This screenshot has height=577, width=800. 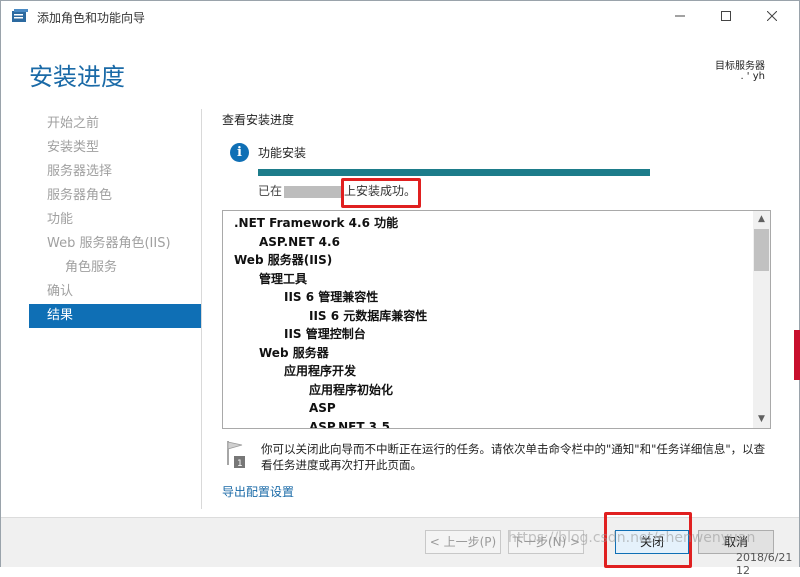 What do you see at coordinates (632, 538) in the screenshot?
I see `watermark-text: https://blog.csdn.net/chenwenyuan` at bounding box center [632, 538].